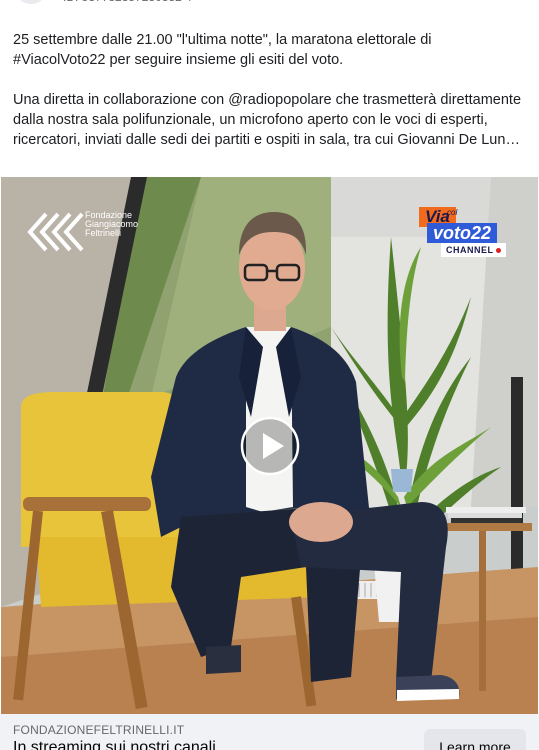  Describe the element at coordinates (269, 5) in the screenshot. I see `post-header: ID: 537782357230332 4` at that location.